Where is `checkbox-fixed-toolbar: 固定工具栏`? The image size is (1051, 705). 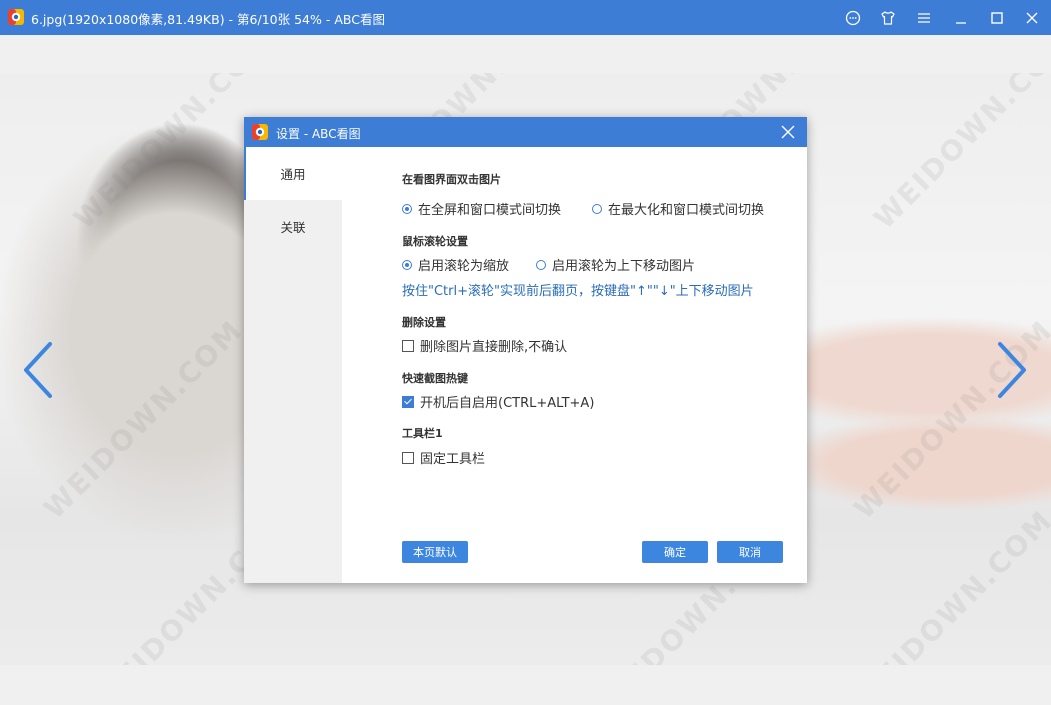 checkbox-fixed-toolbar: 固定工具栏 is located at coordinates (443, 457).